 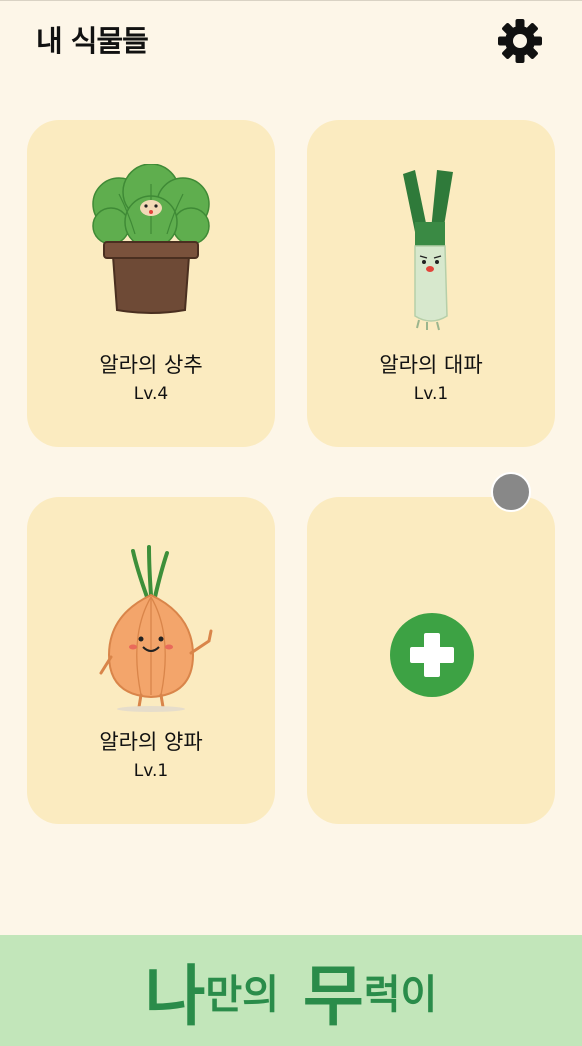 I want to click on plant-card-onion: 알라의 양파 Lv.1, so click(x=151, y=660).